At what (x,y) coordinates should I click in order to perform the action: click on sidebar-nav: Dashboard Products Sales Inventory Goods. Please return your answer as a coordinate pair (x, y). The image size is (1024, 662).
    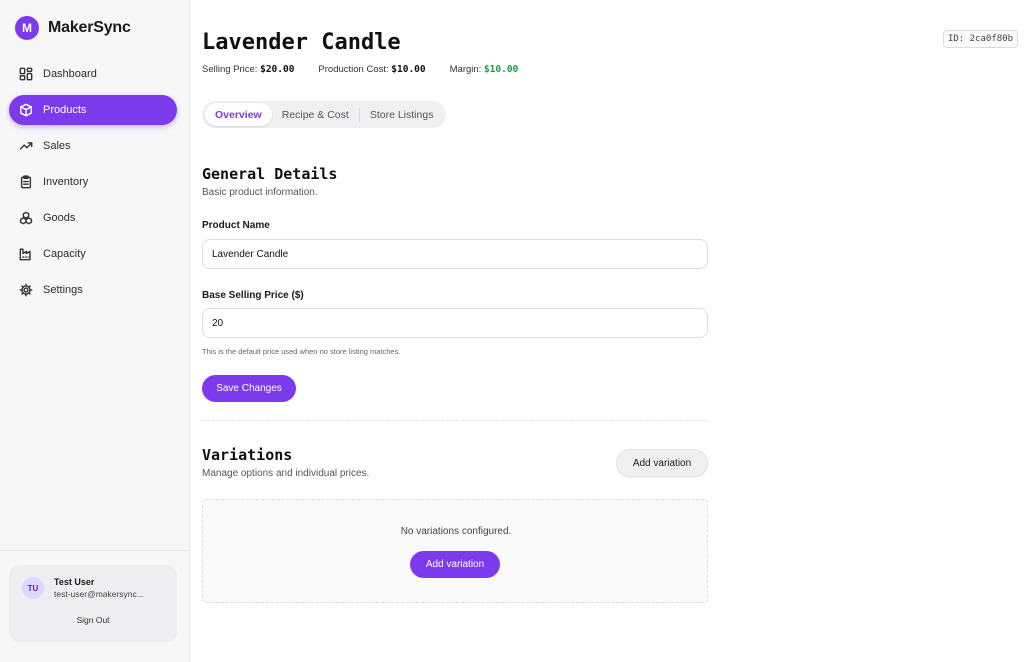
    Looking at the image, I should click on (93, 185).